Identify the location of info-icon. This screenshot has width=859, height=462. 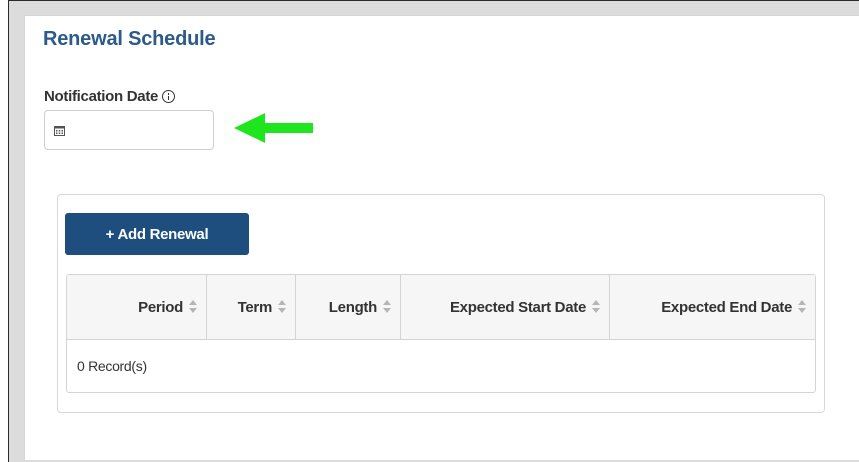
(169, 96).